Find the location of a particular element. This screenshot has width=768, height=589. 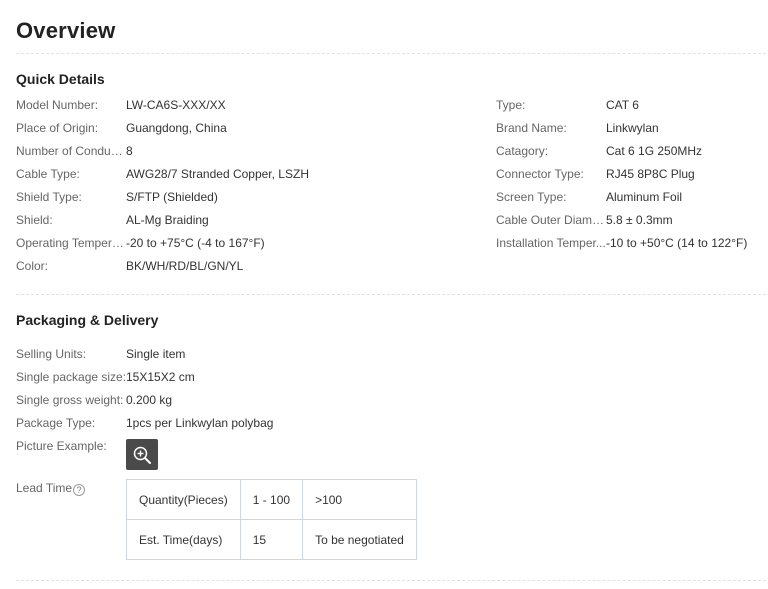

lead-time-text: Lead Time is located at coordinates (44, 488).